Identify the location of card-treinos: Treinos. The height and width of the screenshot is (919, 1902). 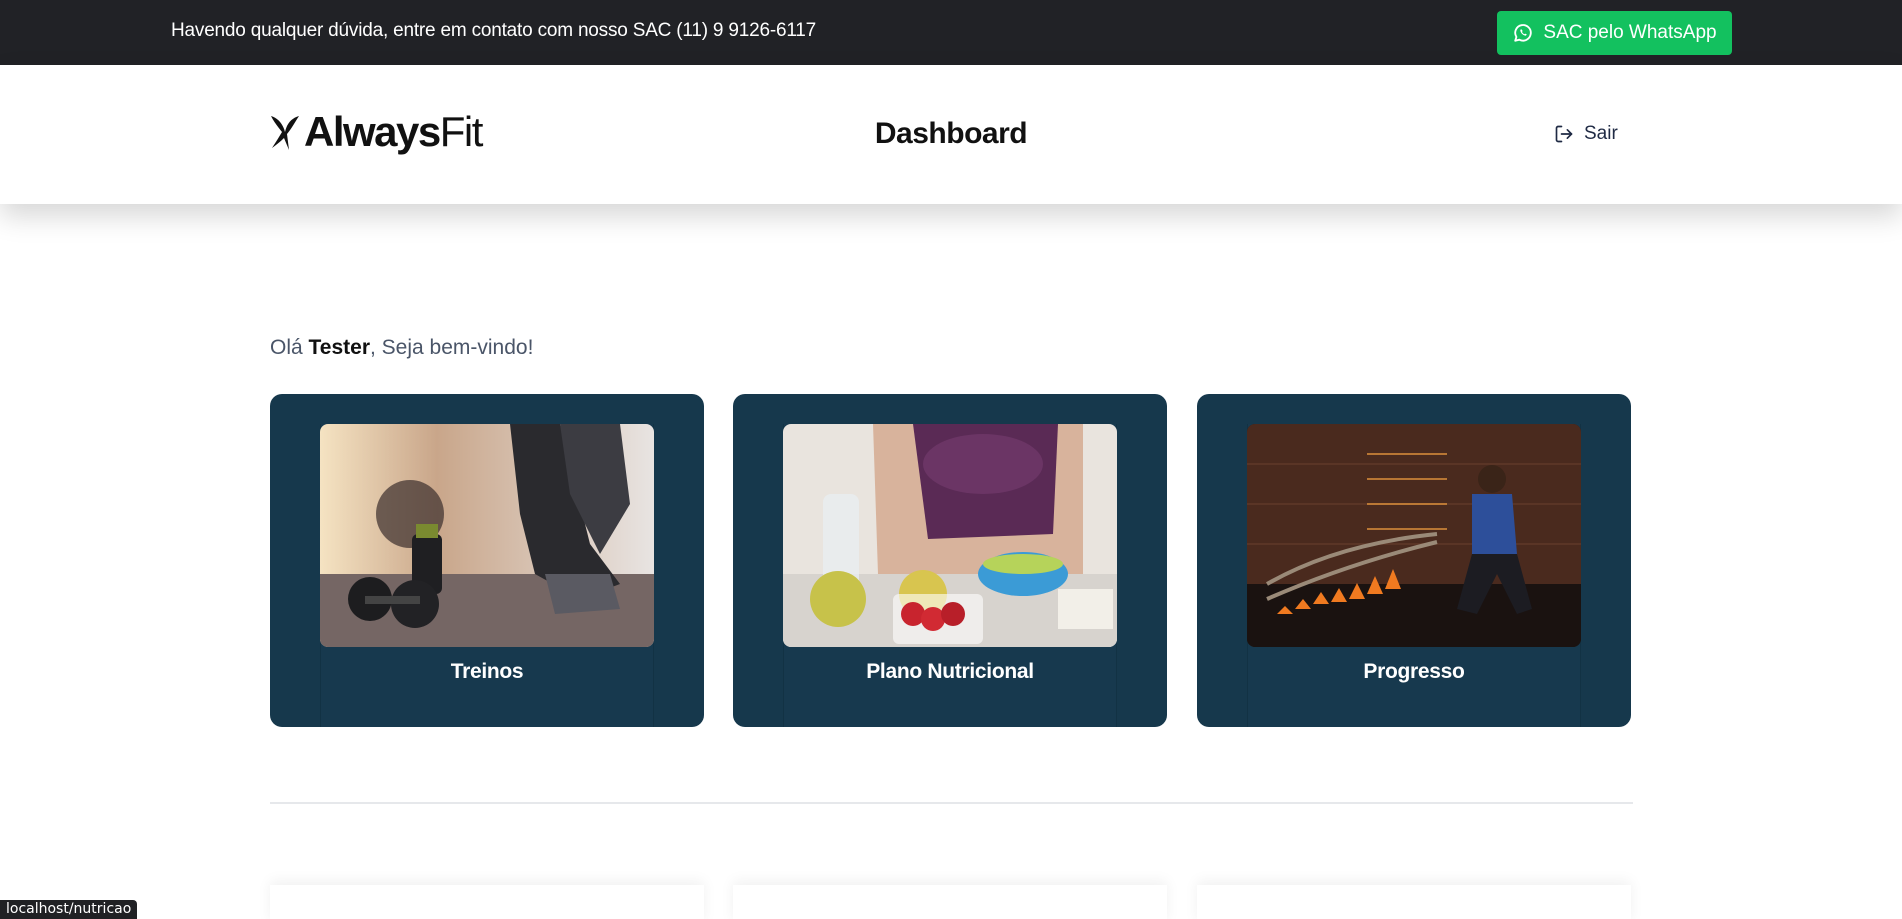
(487, 560).